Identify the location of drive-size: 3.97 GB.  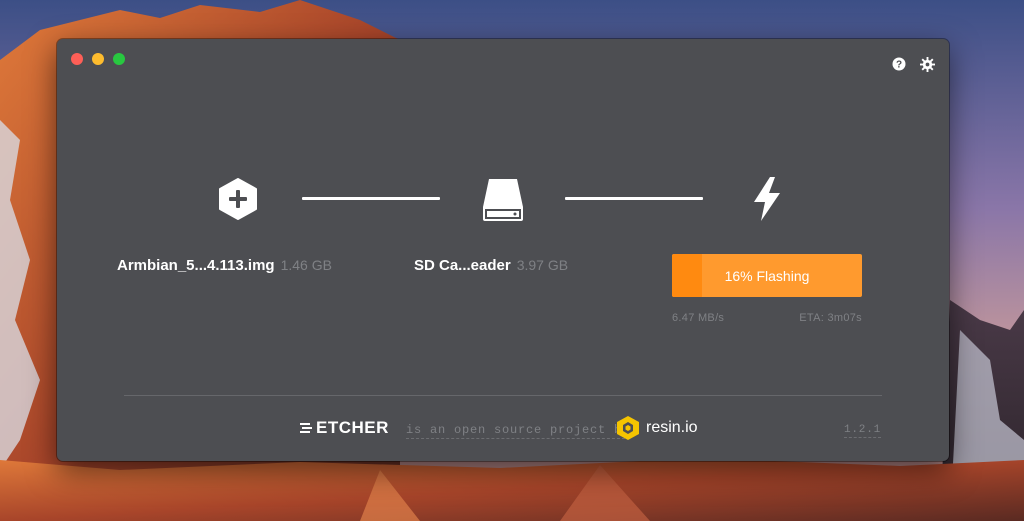
(542, 265).